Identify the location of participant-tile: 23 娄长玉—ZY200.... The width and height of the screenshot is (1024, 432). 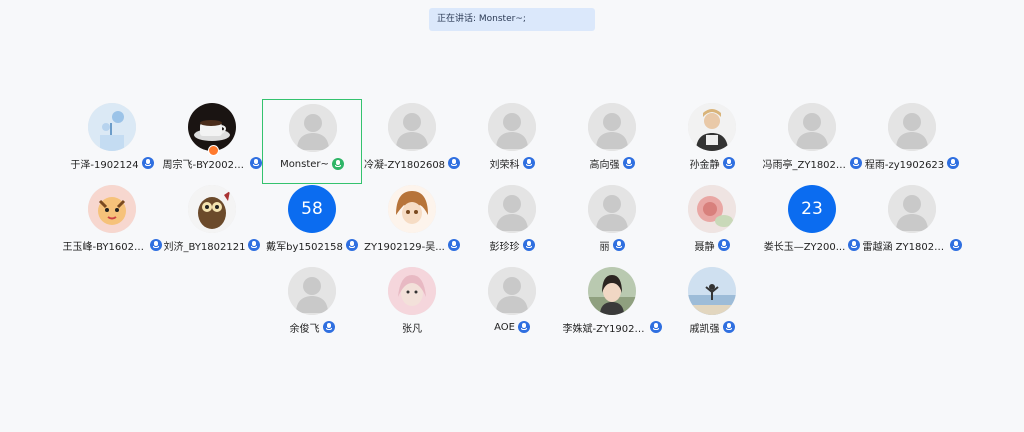
(812, 223).